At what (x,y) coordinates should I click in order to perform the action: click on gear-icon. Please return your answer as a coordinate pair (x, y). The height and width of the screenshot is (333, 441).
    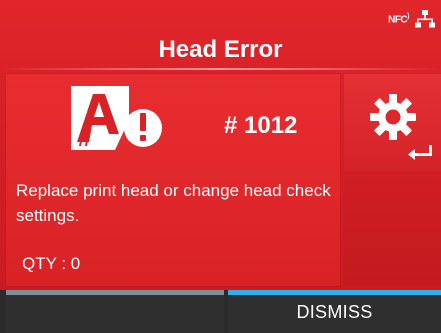
    Looking at the image, I should click on (393, 117).